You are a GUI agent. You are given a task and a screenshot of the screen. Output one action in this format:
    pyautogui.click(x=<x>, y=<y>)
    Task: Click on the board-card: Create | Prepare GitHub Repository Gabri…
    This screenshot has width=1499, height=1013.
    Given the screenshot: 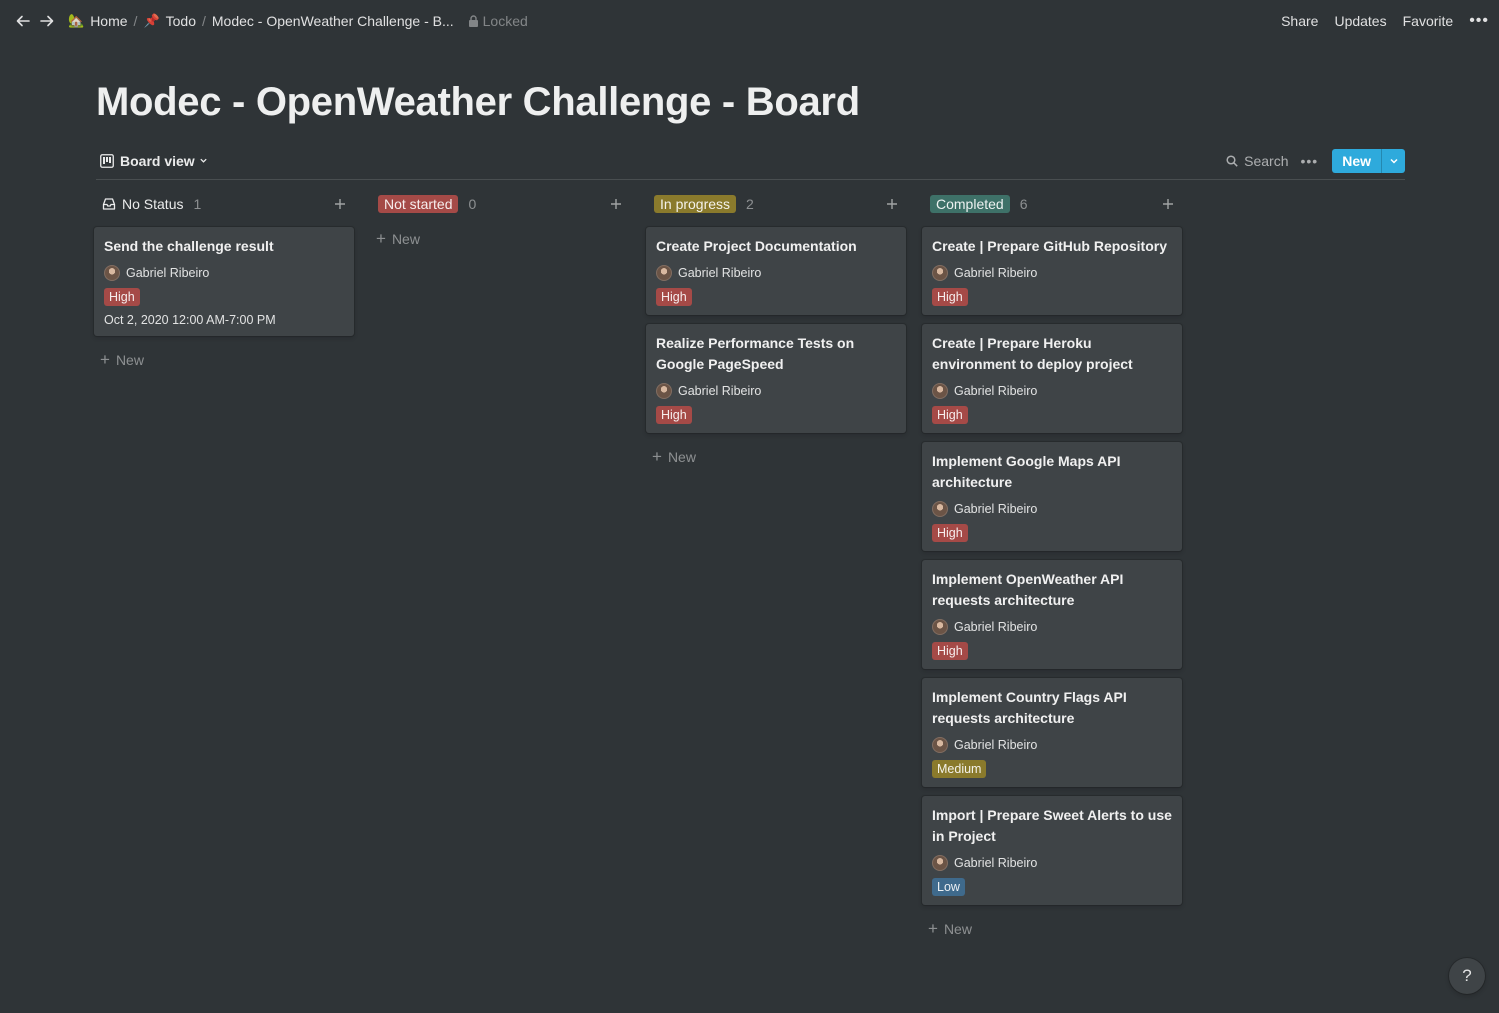 What is the action you would take?
    pyautogui.click(x=1052, y=271)
    